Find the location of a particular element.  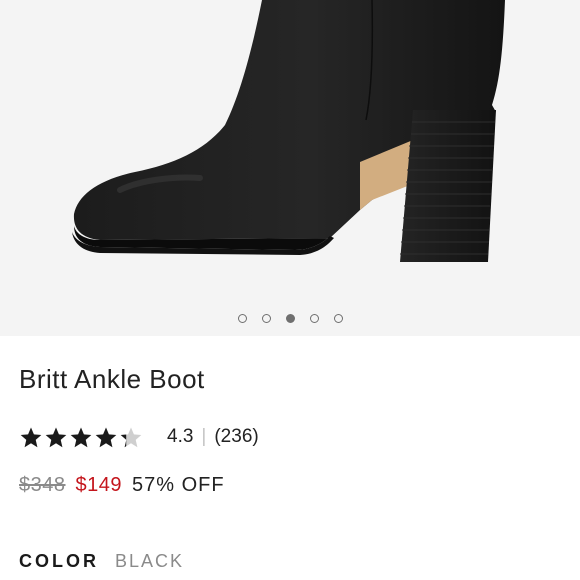

color-label: COLOR is located at coordinates (59, 561).